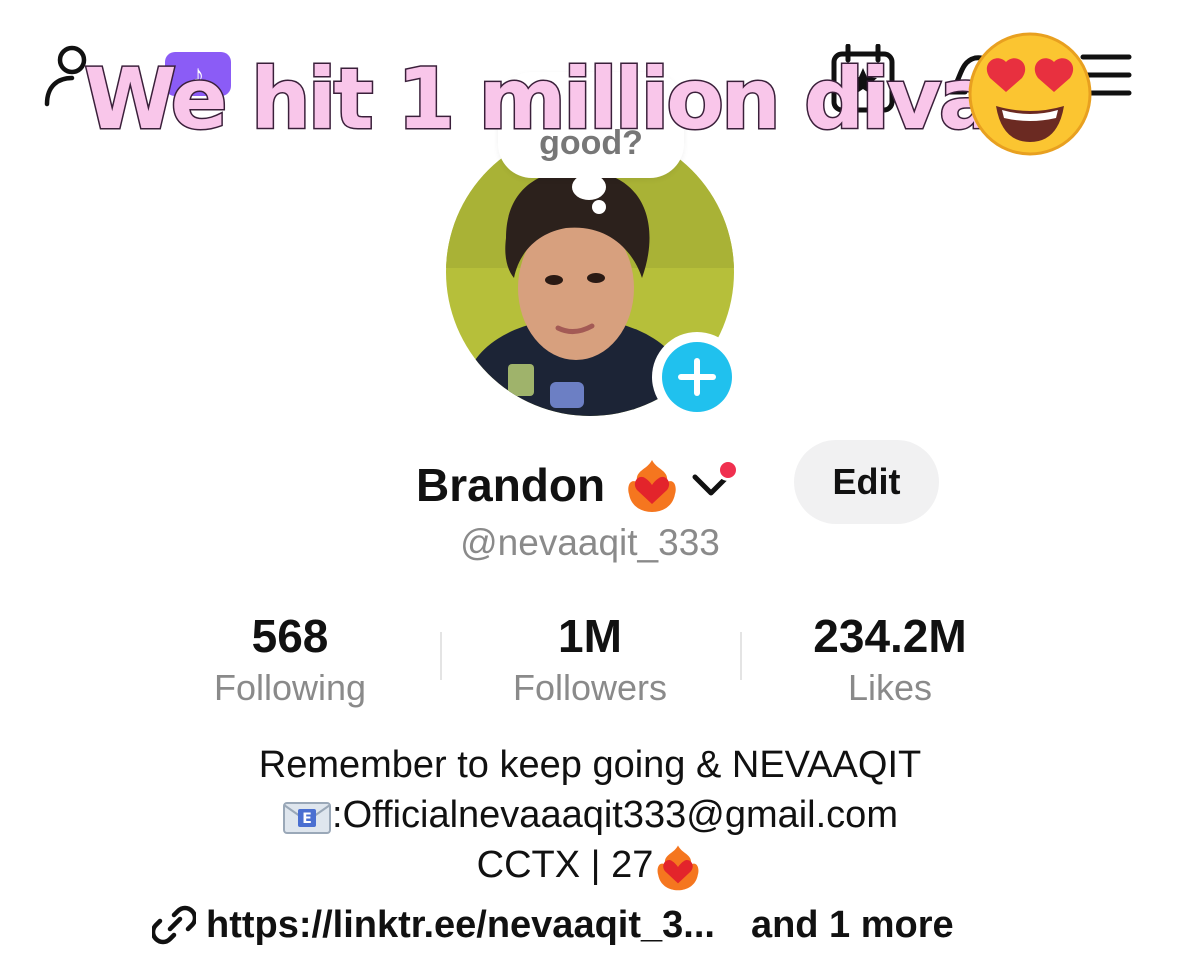  I want to click on edit-profile-button: Edit, so click(866, 482).